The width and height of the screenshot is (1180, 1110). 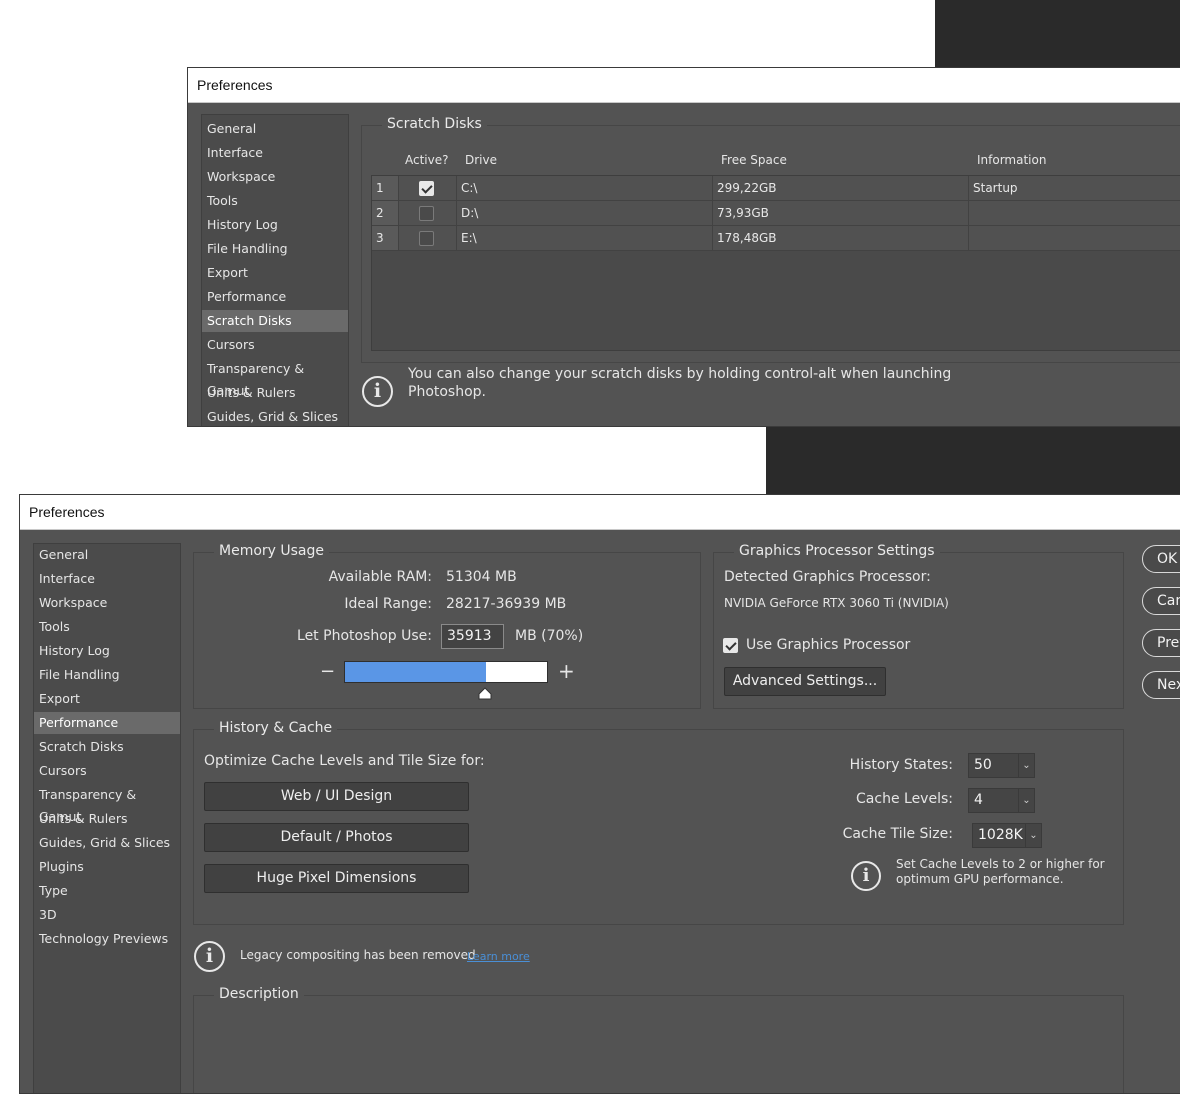 I want to click on free-cell: 178,48GB, so click(x=841, y=238).